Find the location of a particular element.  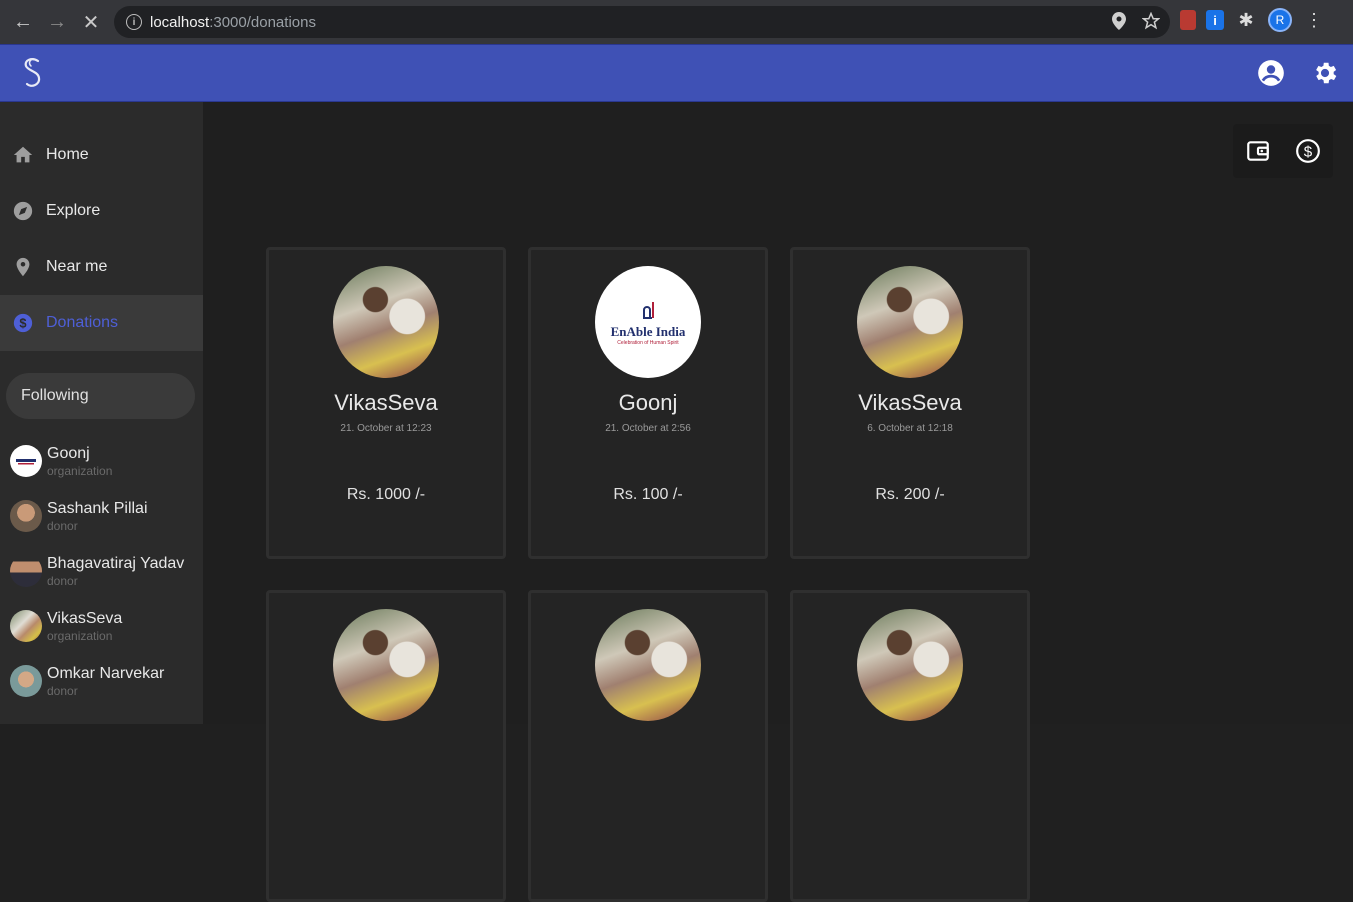

bookmark-extension-icon is located at coordinates (1188, 20).